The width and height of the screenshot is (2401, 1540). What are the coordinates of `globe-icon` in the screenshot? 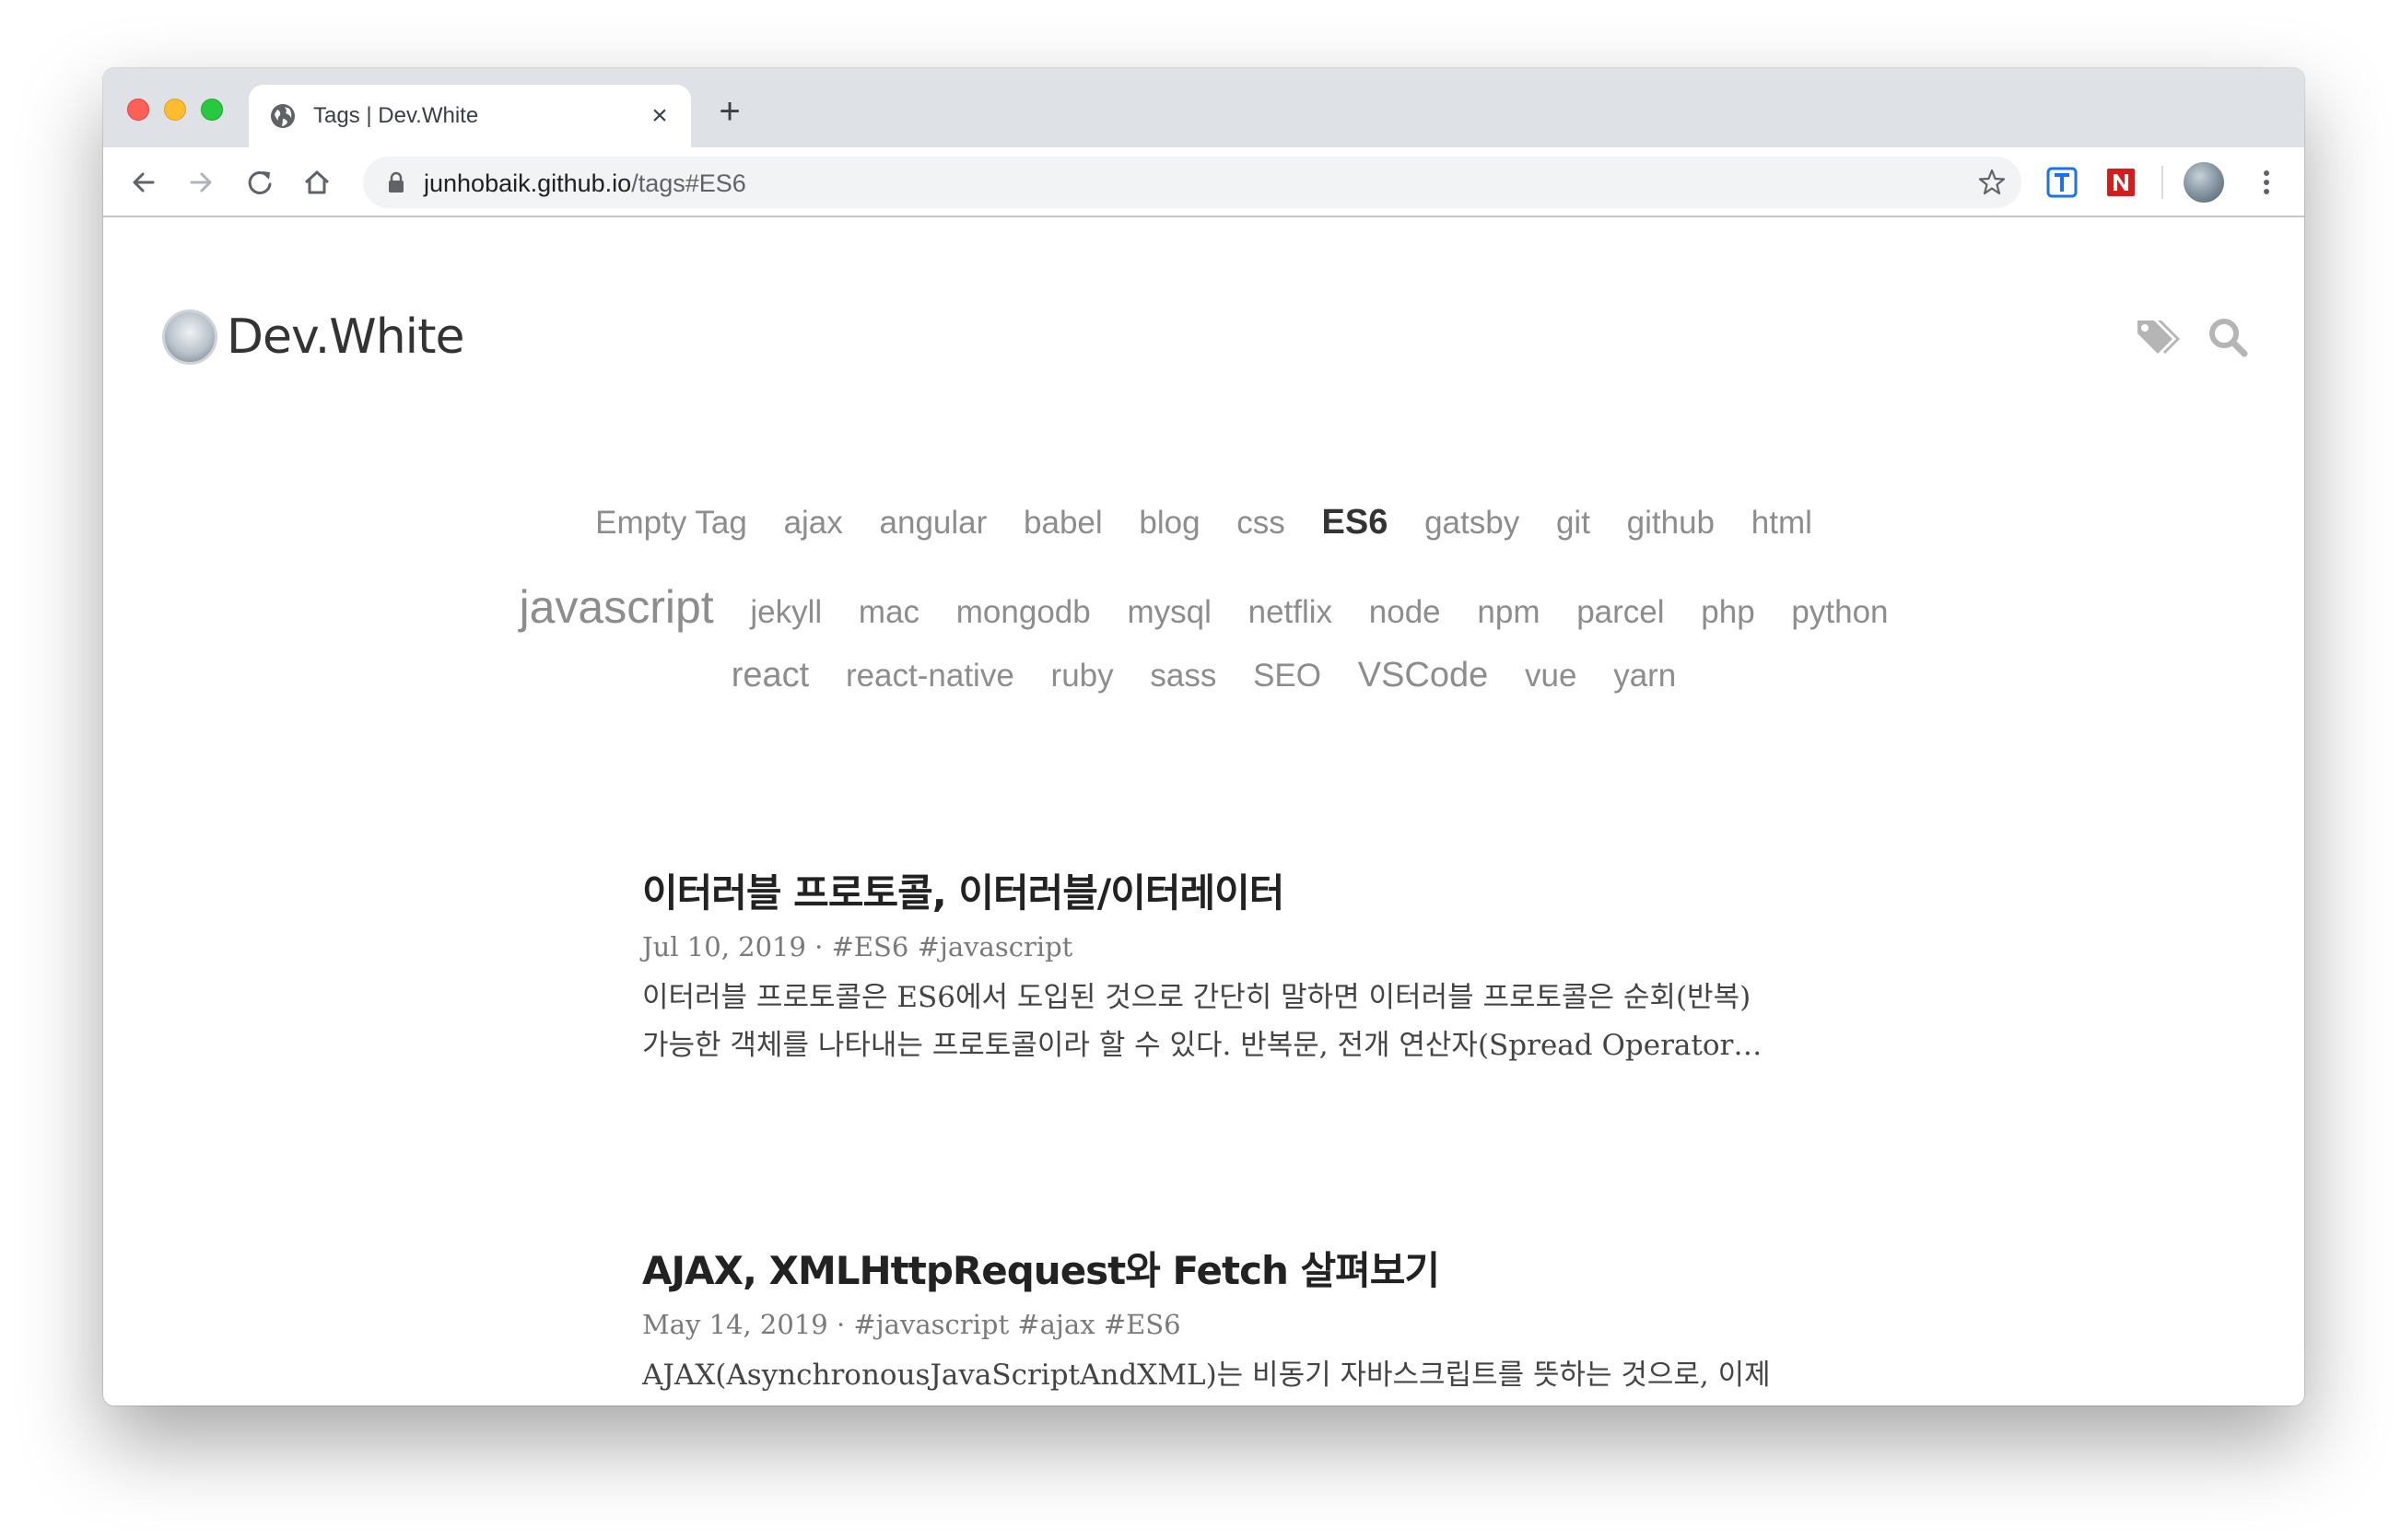 It's located at (283, 116).